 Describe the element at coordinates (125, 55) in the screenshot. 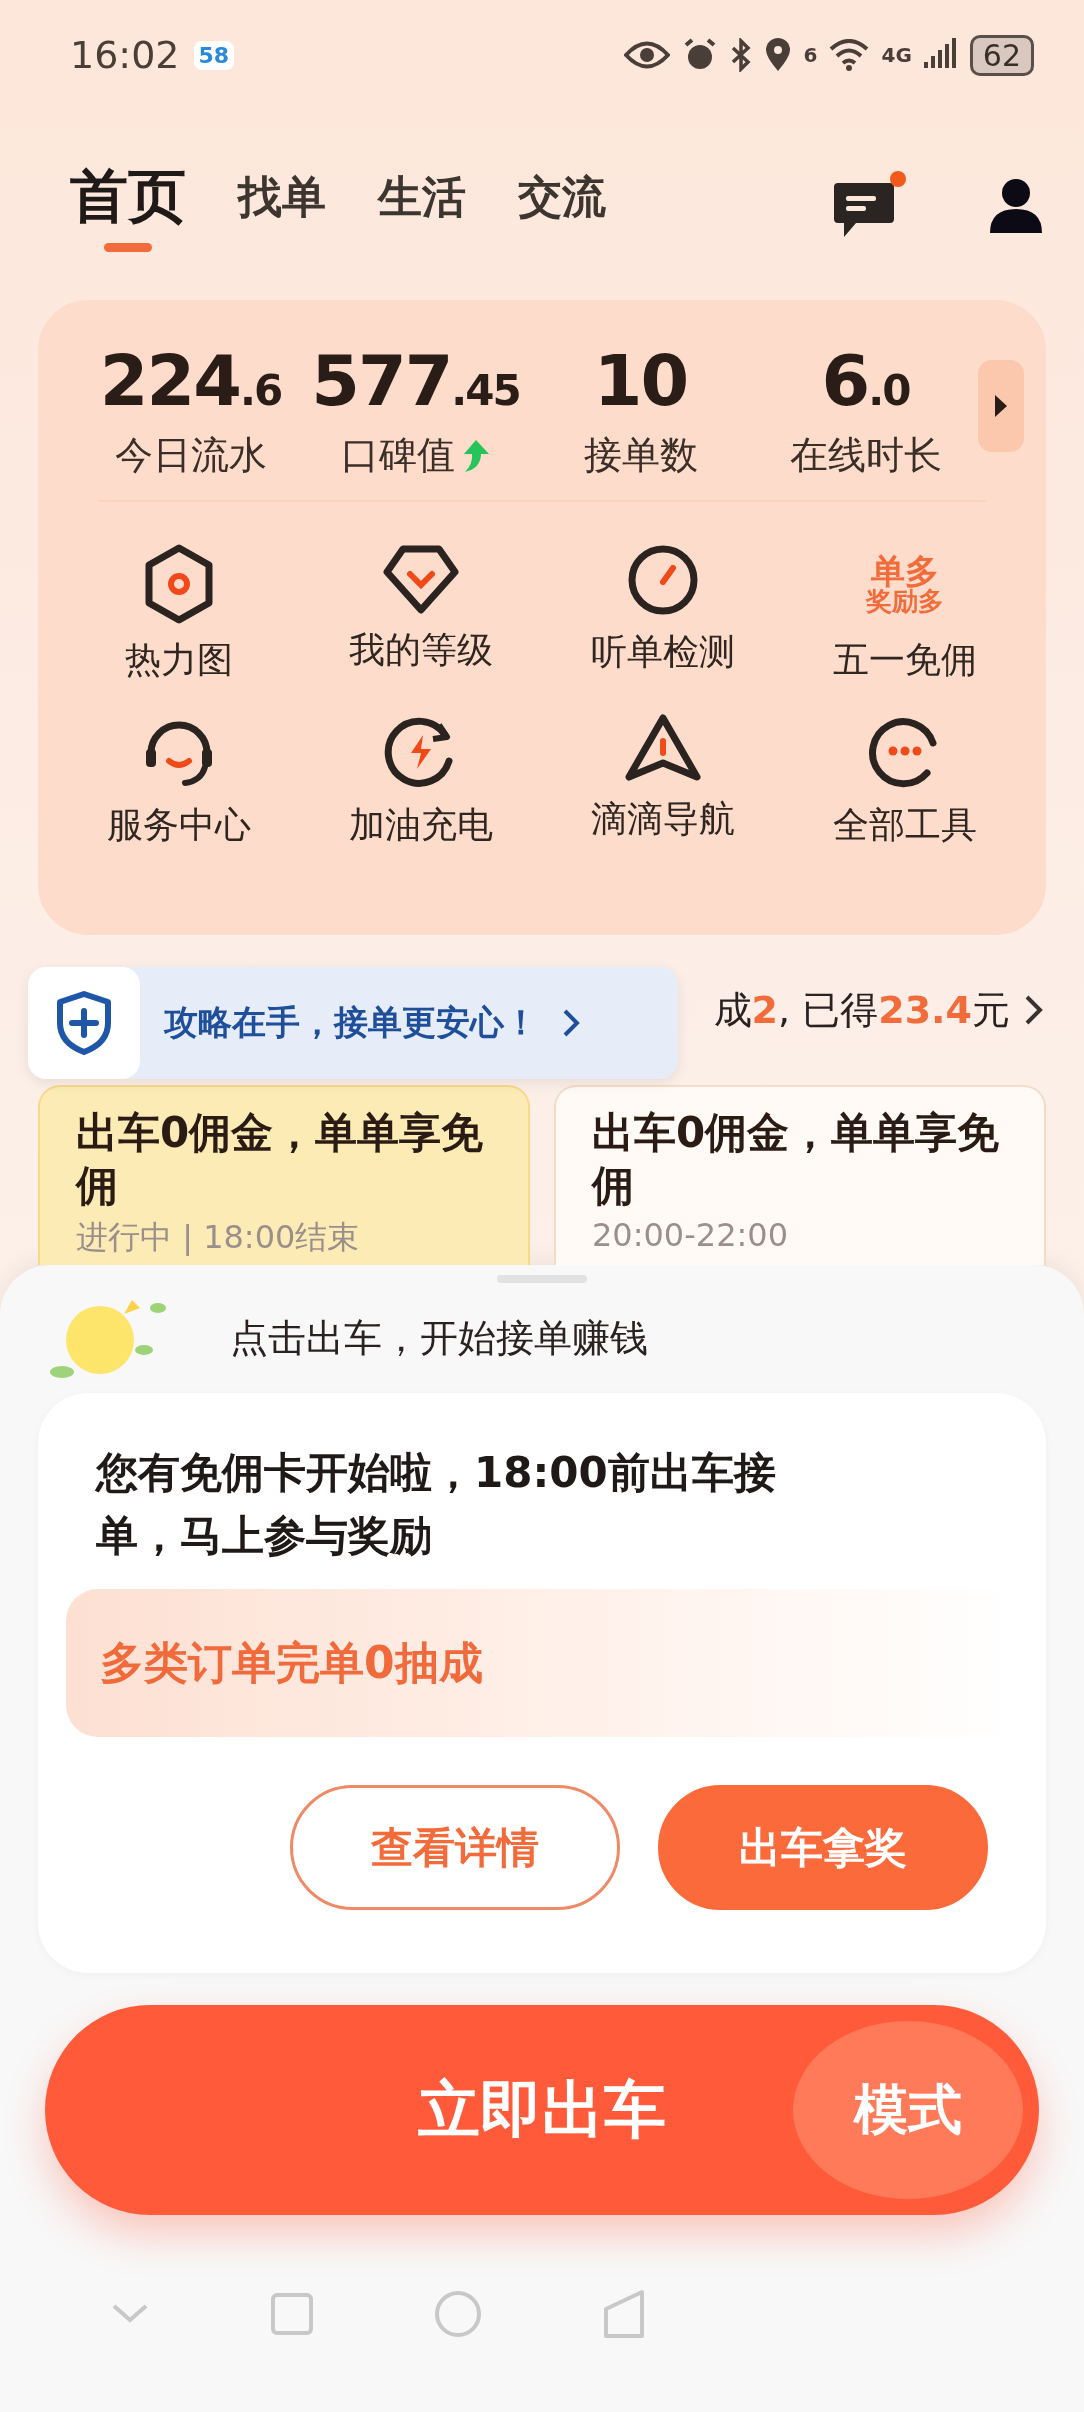

I see `clock: 16:02` at that location.